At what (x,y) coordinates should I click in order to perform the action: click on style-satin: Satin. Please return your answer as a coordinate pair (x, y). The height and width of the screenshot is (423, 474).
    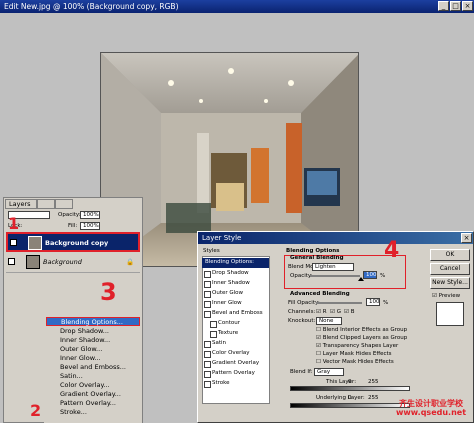
    Looking at the image, I should click on (235, 344).